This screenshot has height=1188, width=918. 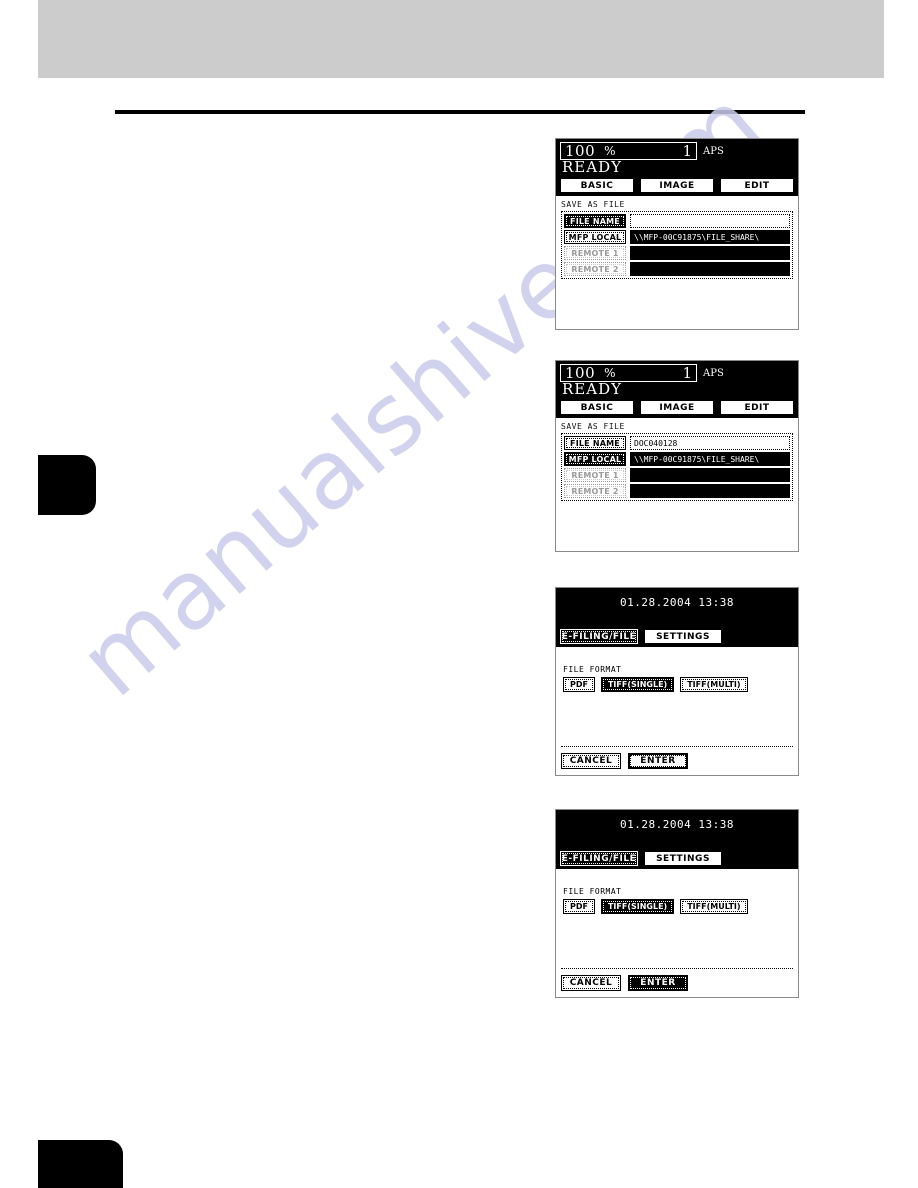 What do you see at coordinates (710, 443) in the screenshot?
I see `file-name-value: DOC040128` at bounding box center [710, 443].